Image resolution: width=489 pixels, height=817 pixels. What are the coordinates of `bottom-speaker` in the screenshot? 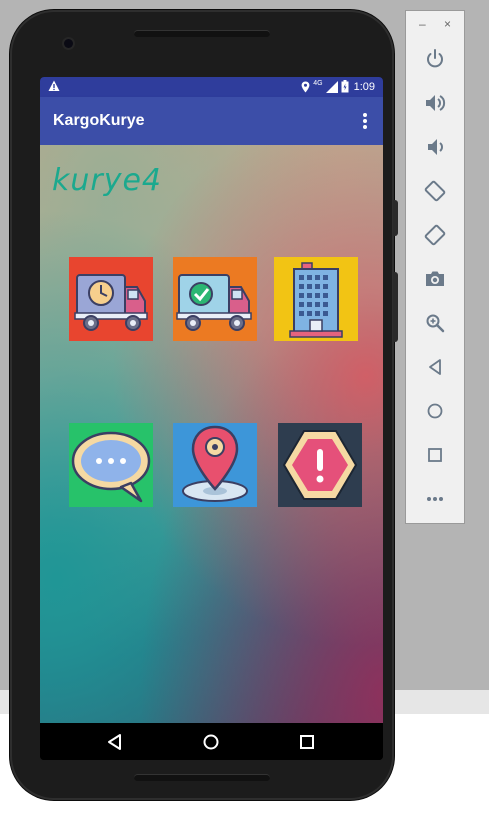 It's located at (202, 777).